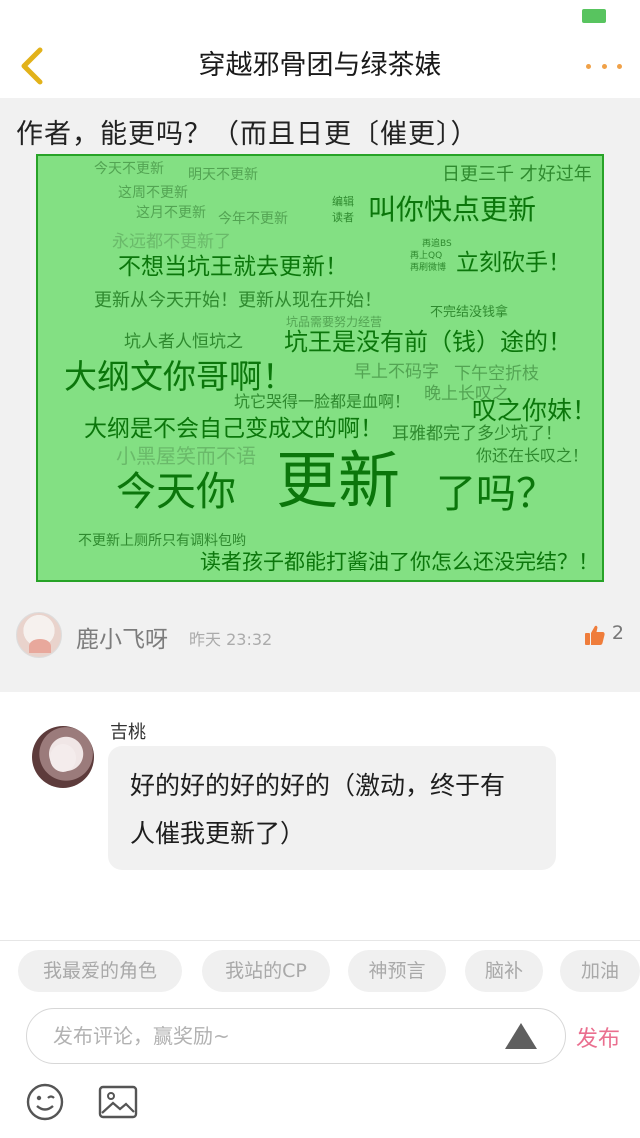  I want to click on comment-bubble: 好的好的好的好的（激动，终于有 人催我更新了）, so click(332, 808).